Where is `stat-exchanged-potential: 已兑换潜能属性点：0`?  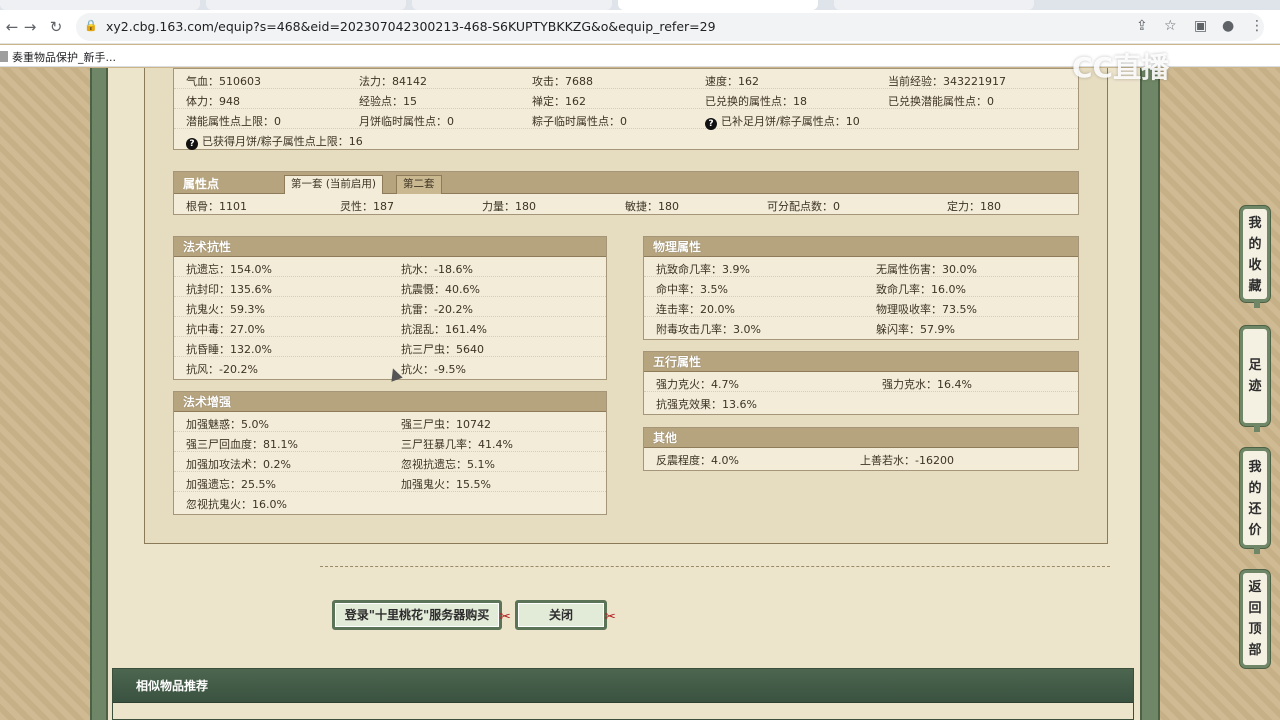
stat-exchanged-potential: 已兑换潜能属性点：0 is located at coordinates (941, 101).